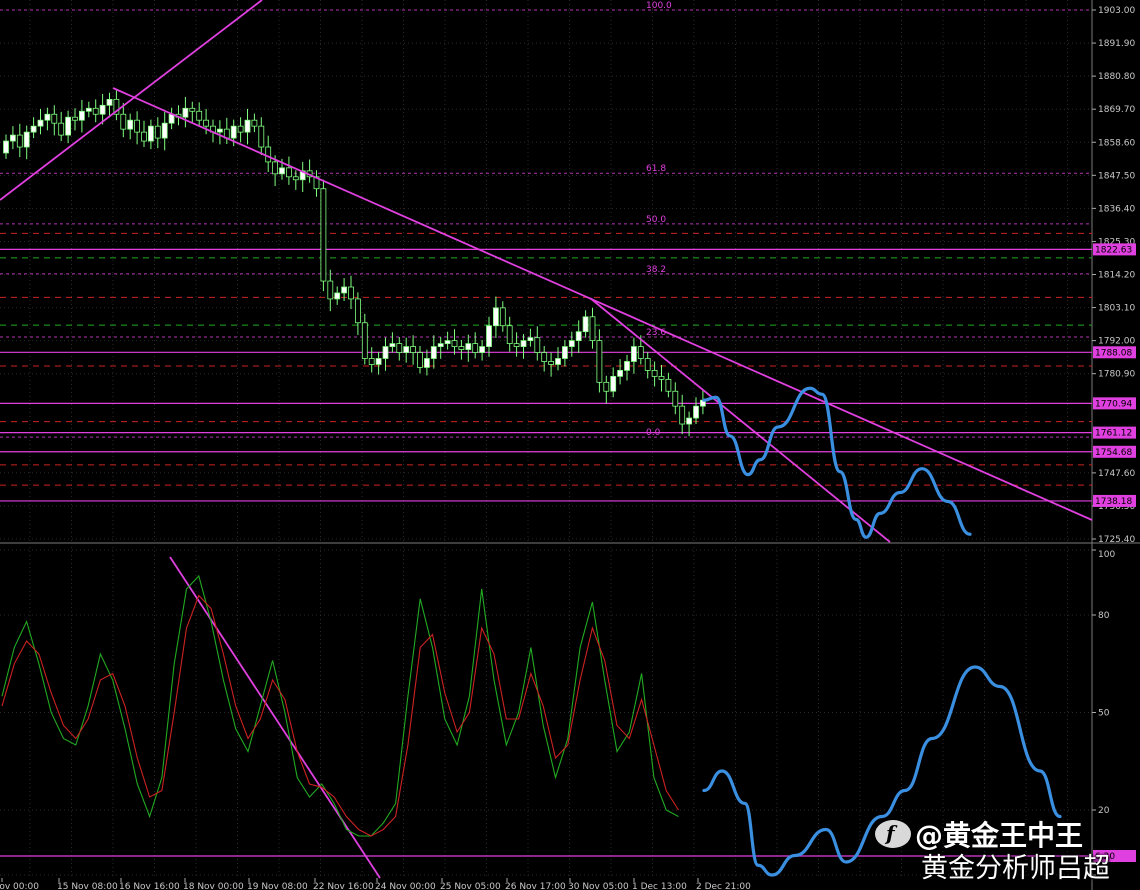  Describe the element at coordinates (405, 886) in the screenshot. I see `time-tick-label: 24 Nov 00:00` at that location.